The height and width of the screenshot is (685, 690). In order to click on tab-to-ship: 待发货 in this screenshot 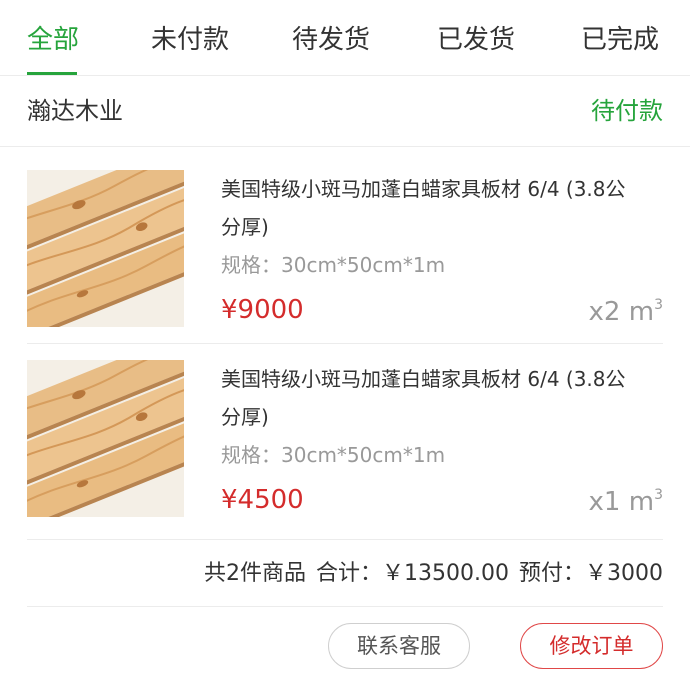, I will do `click(331, 40)`.